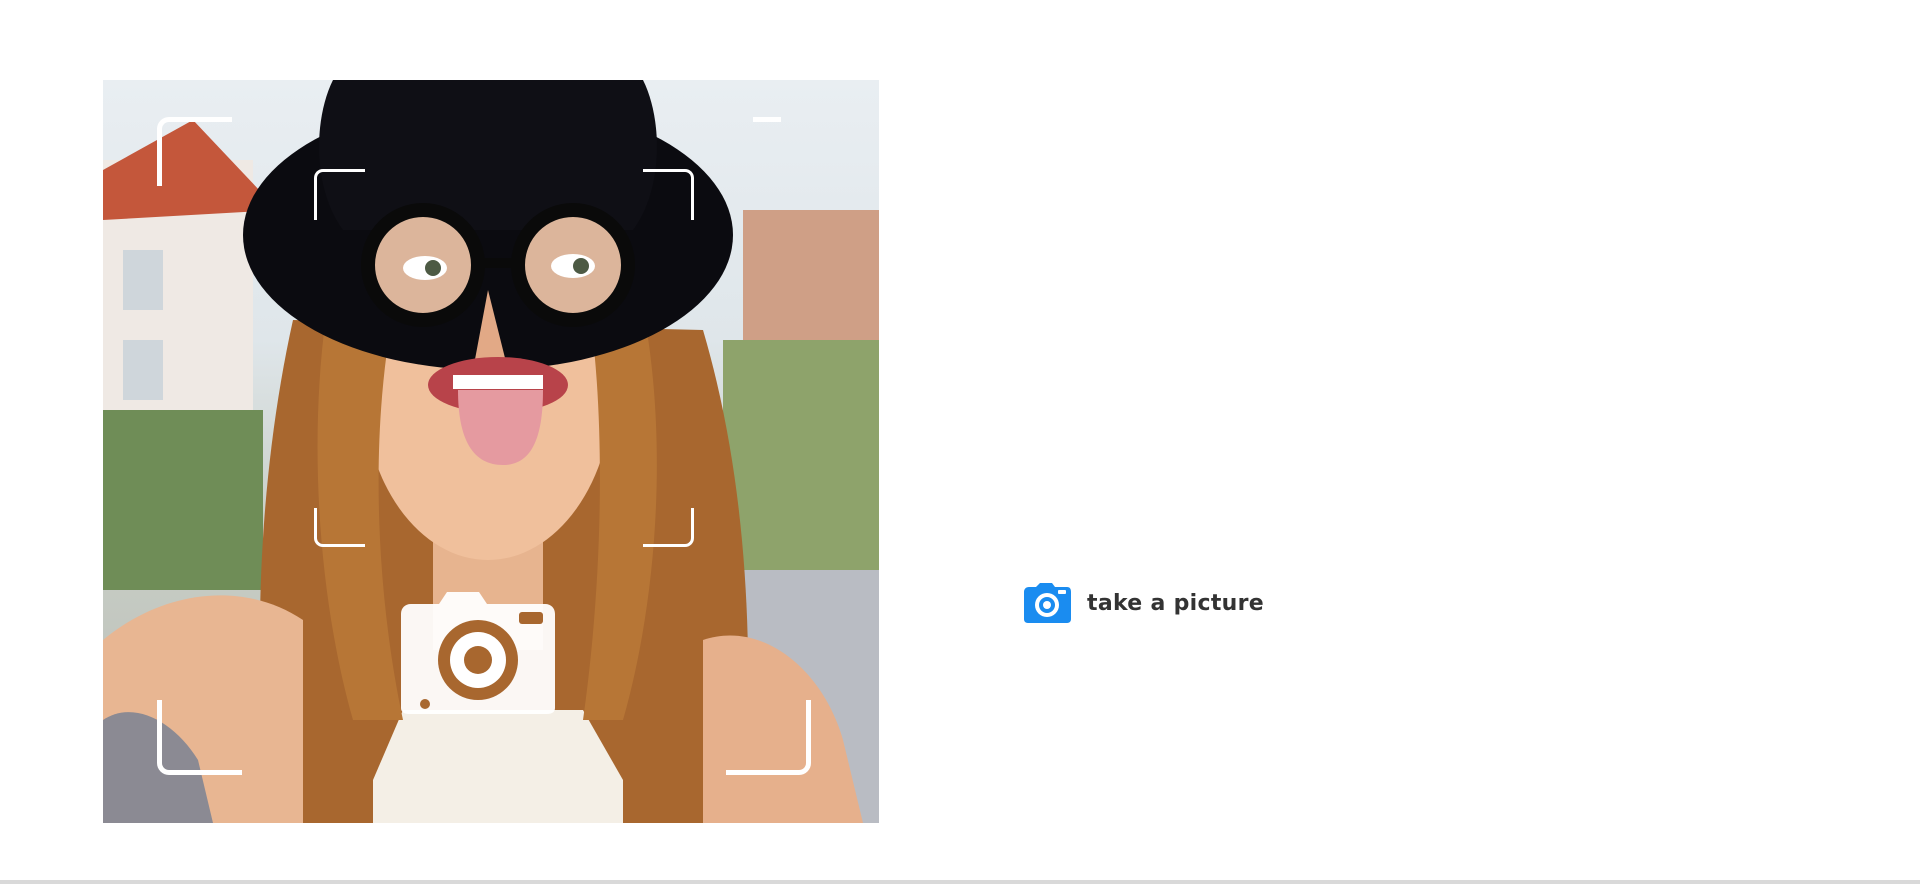 Image resolution: width=1920 pixels, height=884 pixels. I want to click on viewfinder-corner-bottom-left, so click(199, 737).